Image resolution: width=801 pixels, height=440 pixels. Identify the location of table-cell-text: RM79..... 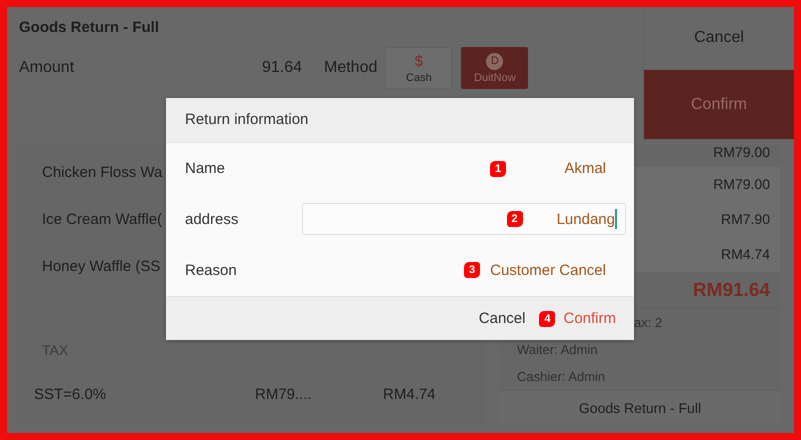
(284, 394).